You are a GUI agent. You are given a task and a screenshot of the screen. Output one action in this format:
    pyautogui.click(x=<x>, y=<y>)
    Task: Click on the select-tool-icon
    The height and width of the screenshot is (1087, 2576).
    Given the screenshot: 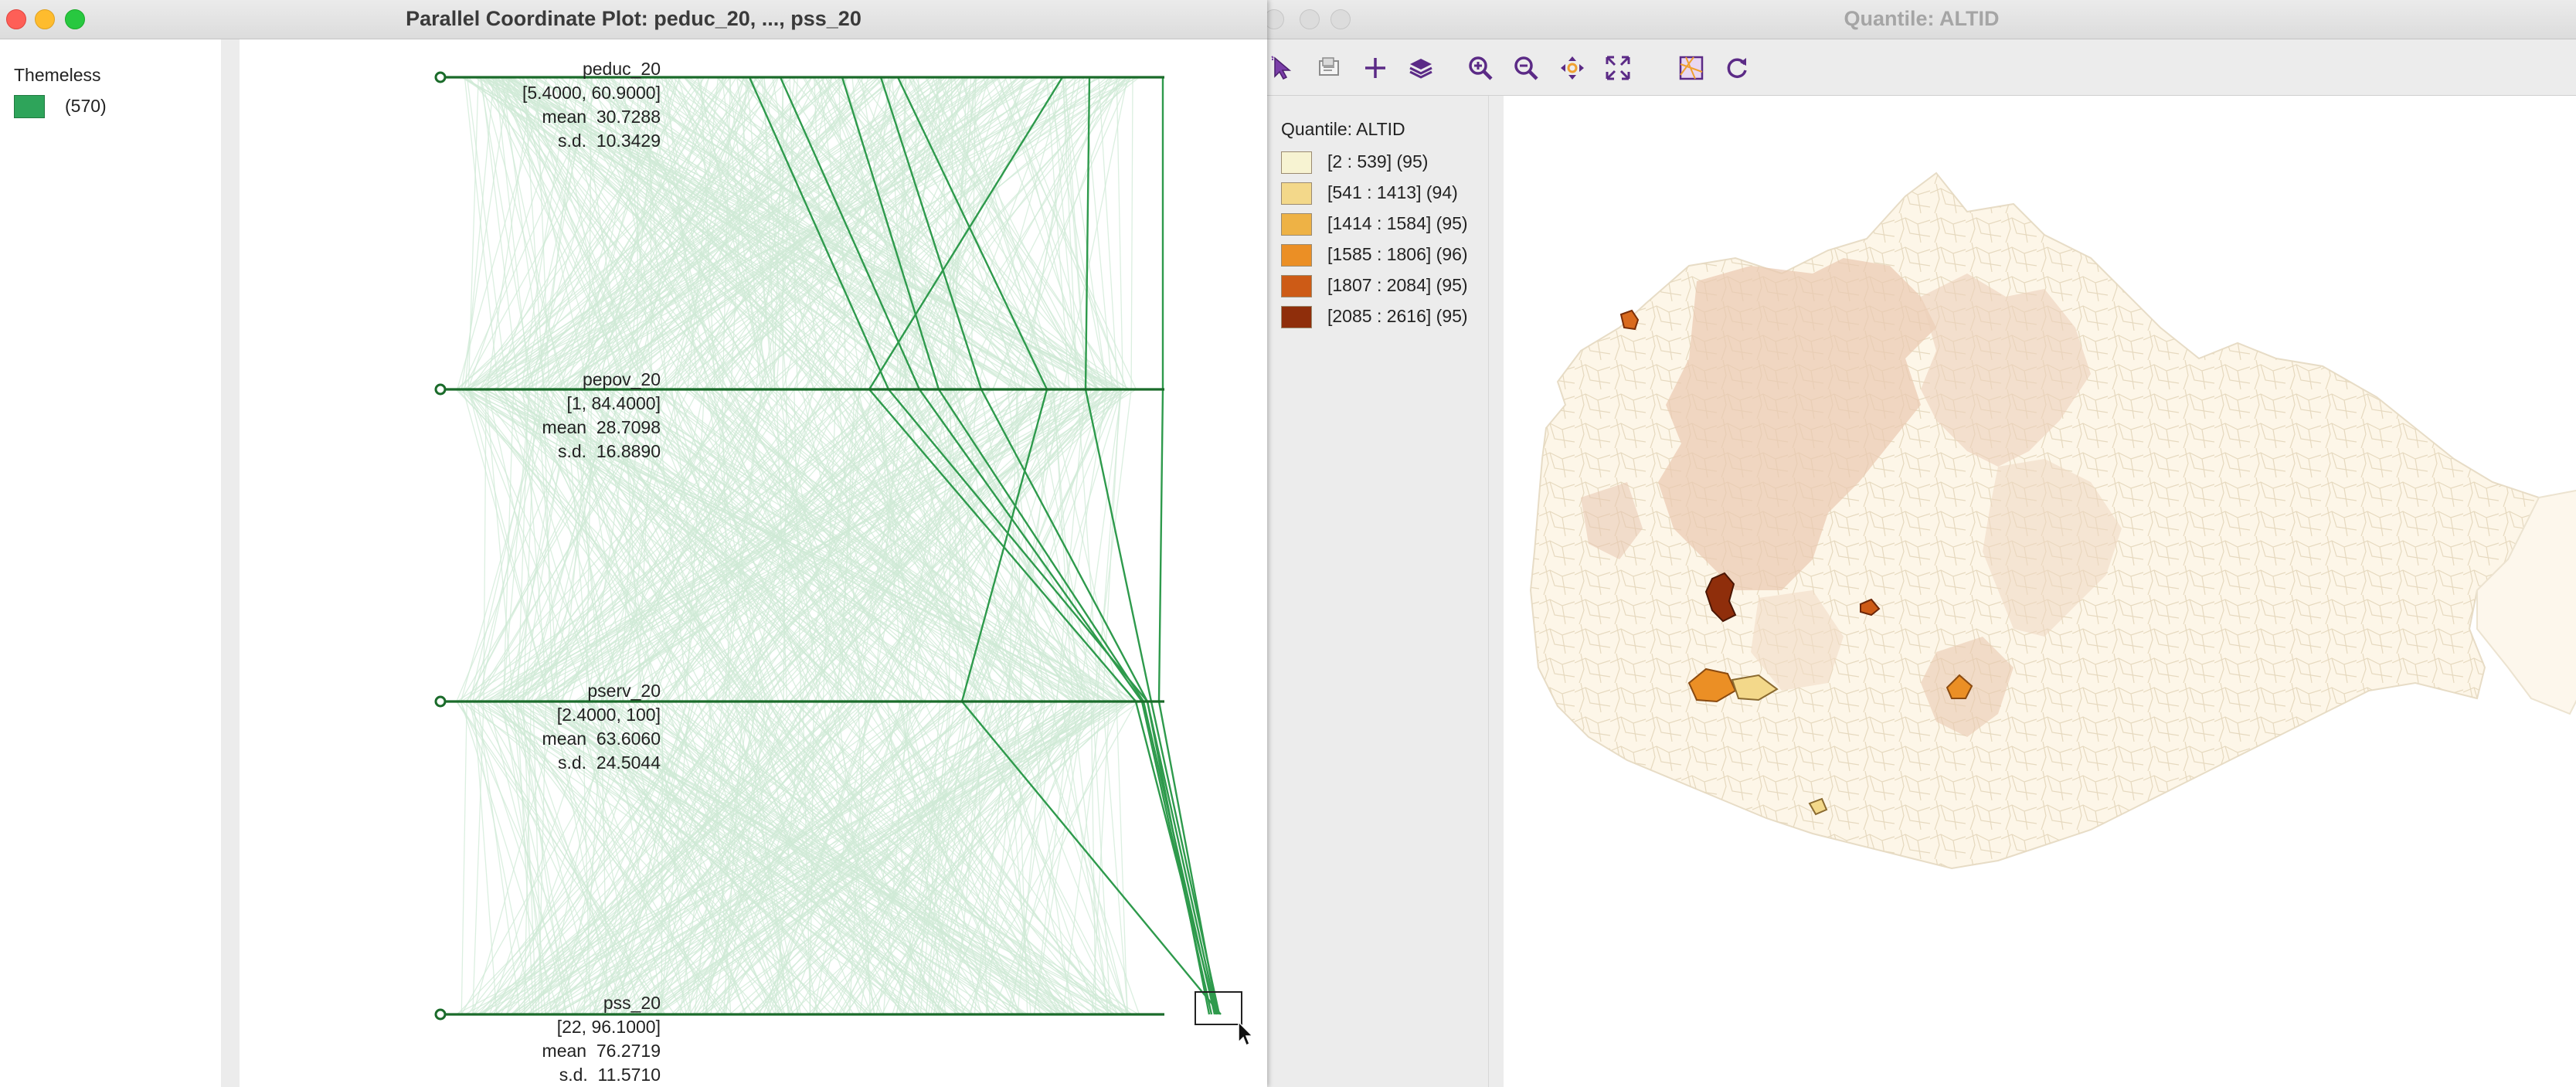 What is the action you would take?
    pyautogui.click(x=1283, y=68)
    